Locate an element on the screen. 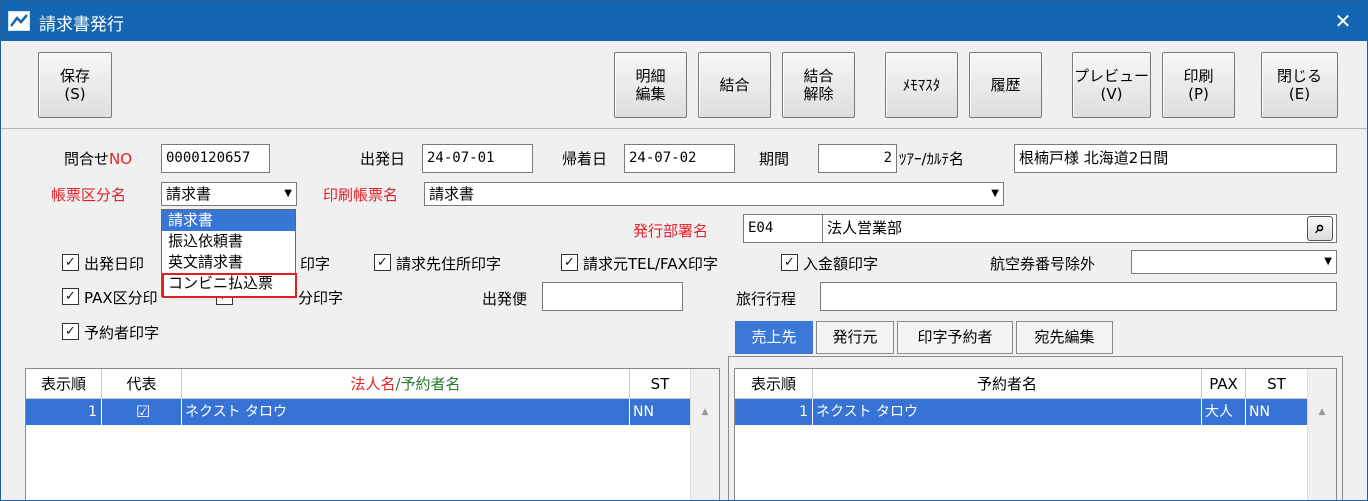 The height and width of the screenshot is (501, 1368). print-booker-label: 予約者印字 is located at coordinates (122, 333).